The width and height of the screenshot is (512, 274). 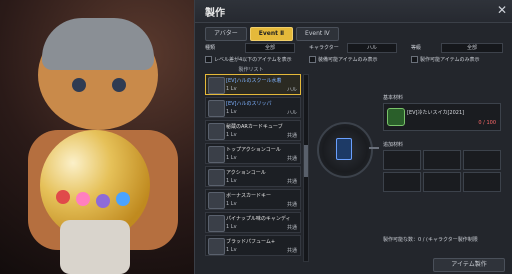 I want to click on raccoon-helmet, so click(x=98, y=44).